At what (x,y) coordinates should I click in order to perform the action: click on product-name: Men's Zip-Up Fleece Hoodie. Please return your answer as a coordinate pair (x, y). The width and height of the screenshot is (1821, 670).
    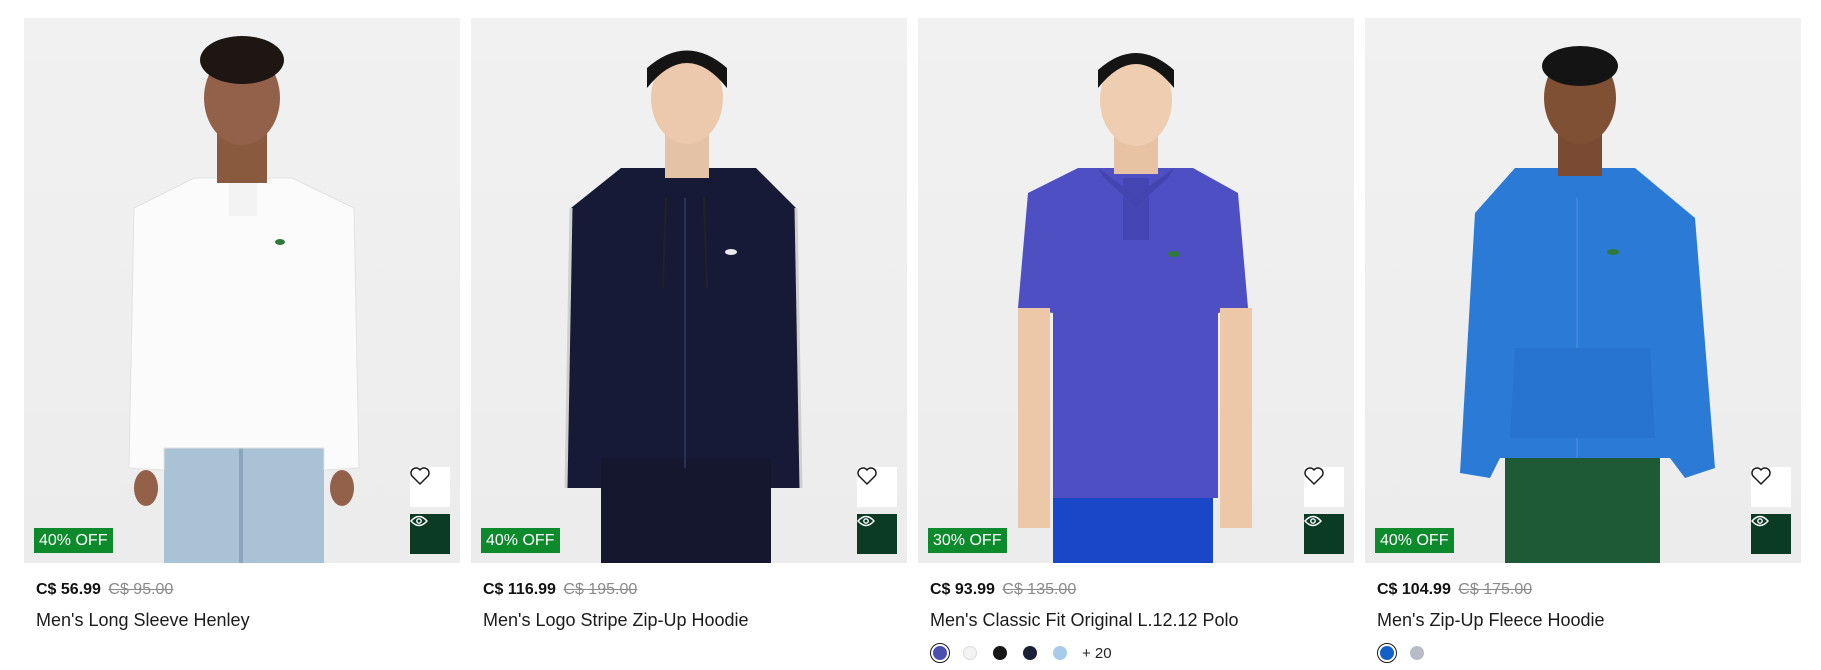
    Looking at the image, I should click on (1583, 620).